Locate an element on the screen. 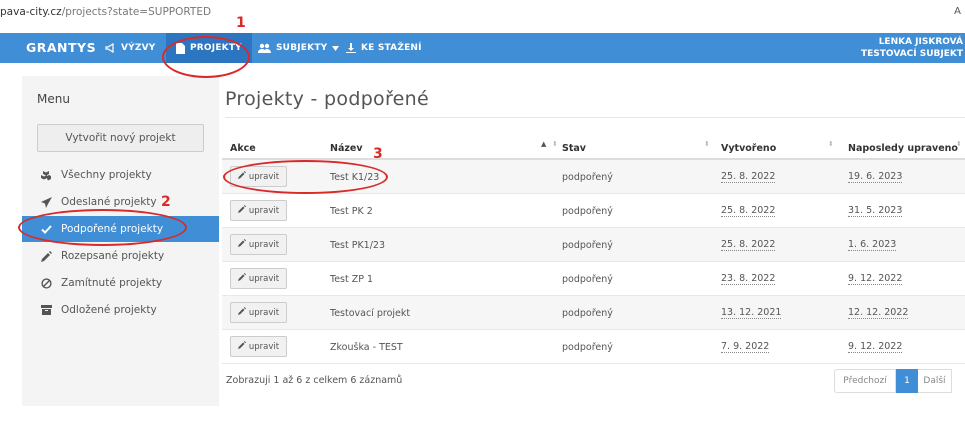 The width and height of the screenshot is (965, 423). reader-icon: A is located at coordinates (957, 11).